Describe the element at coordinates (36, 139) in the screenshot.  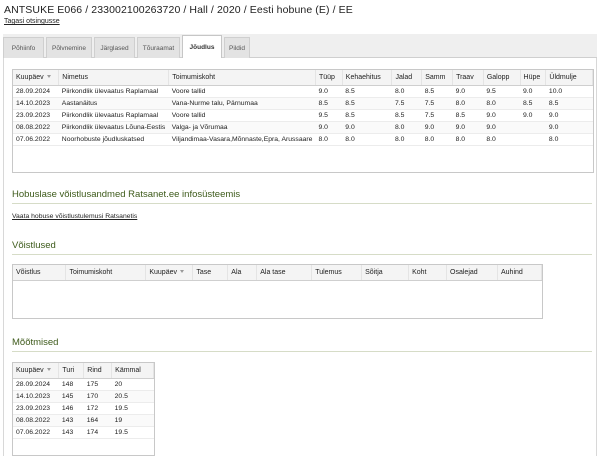
I see `cell-date: 07.06.2022` at that location.